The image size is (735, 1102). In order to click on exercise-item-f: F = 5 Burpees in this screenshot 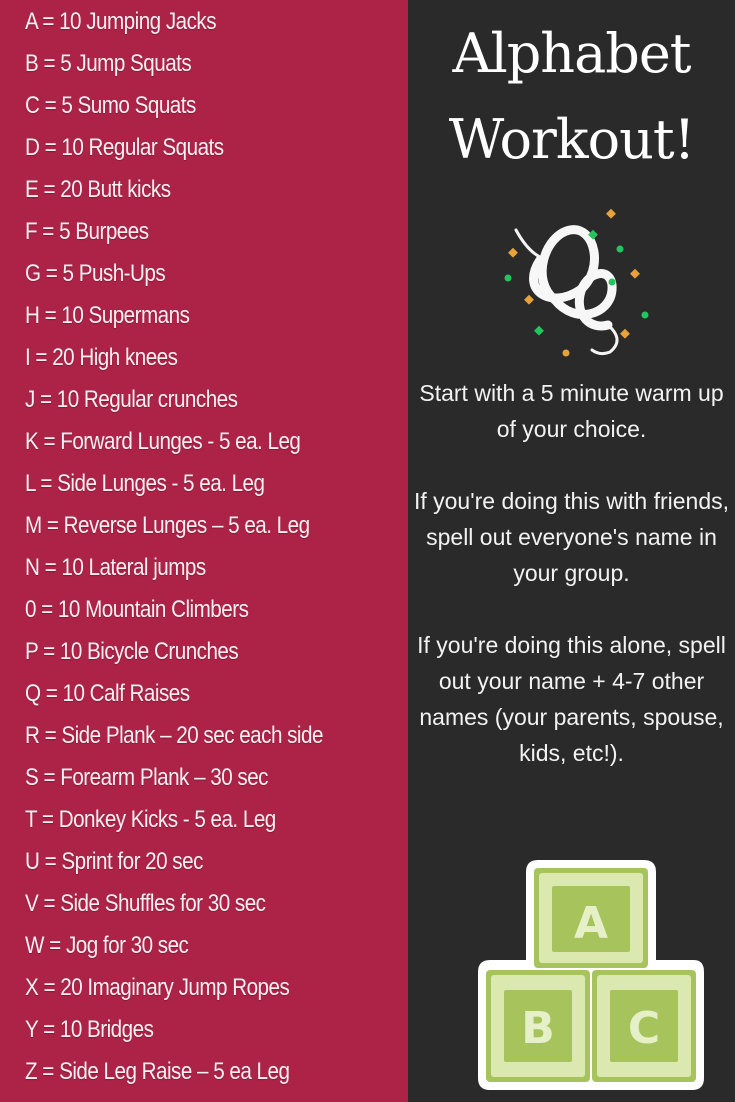, I will do `click(87, 231)`.